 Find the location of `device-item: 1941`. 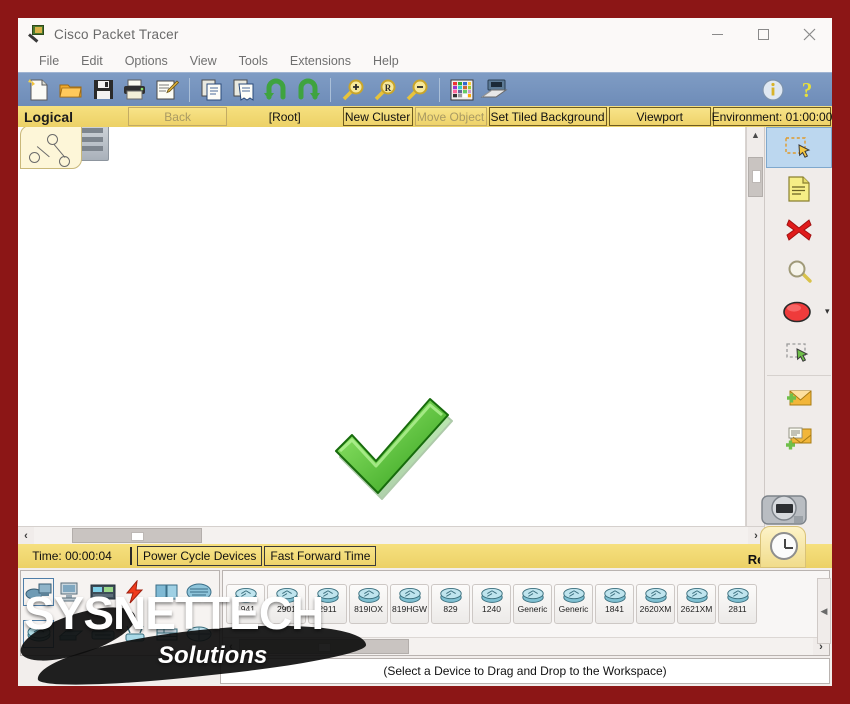

device-item: 1941 is located at coordinates (245, 604).